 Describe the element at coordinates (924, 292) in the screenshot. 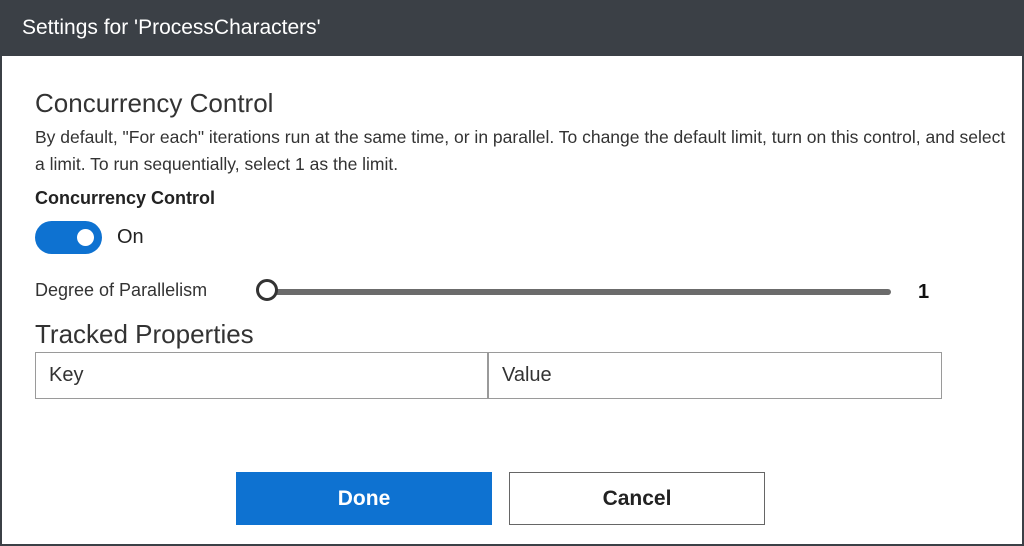

I see `parallelism-value: 1` at that location.